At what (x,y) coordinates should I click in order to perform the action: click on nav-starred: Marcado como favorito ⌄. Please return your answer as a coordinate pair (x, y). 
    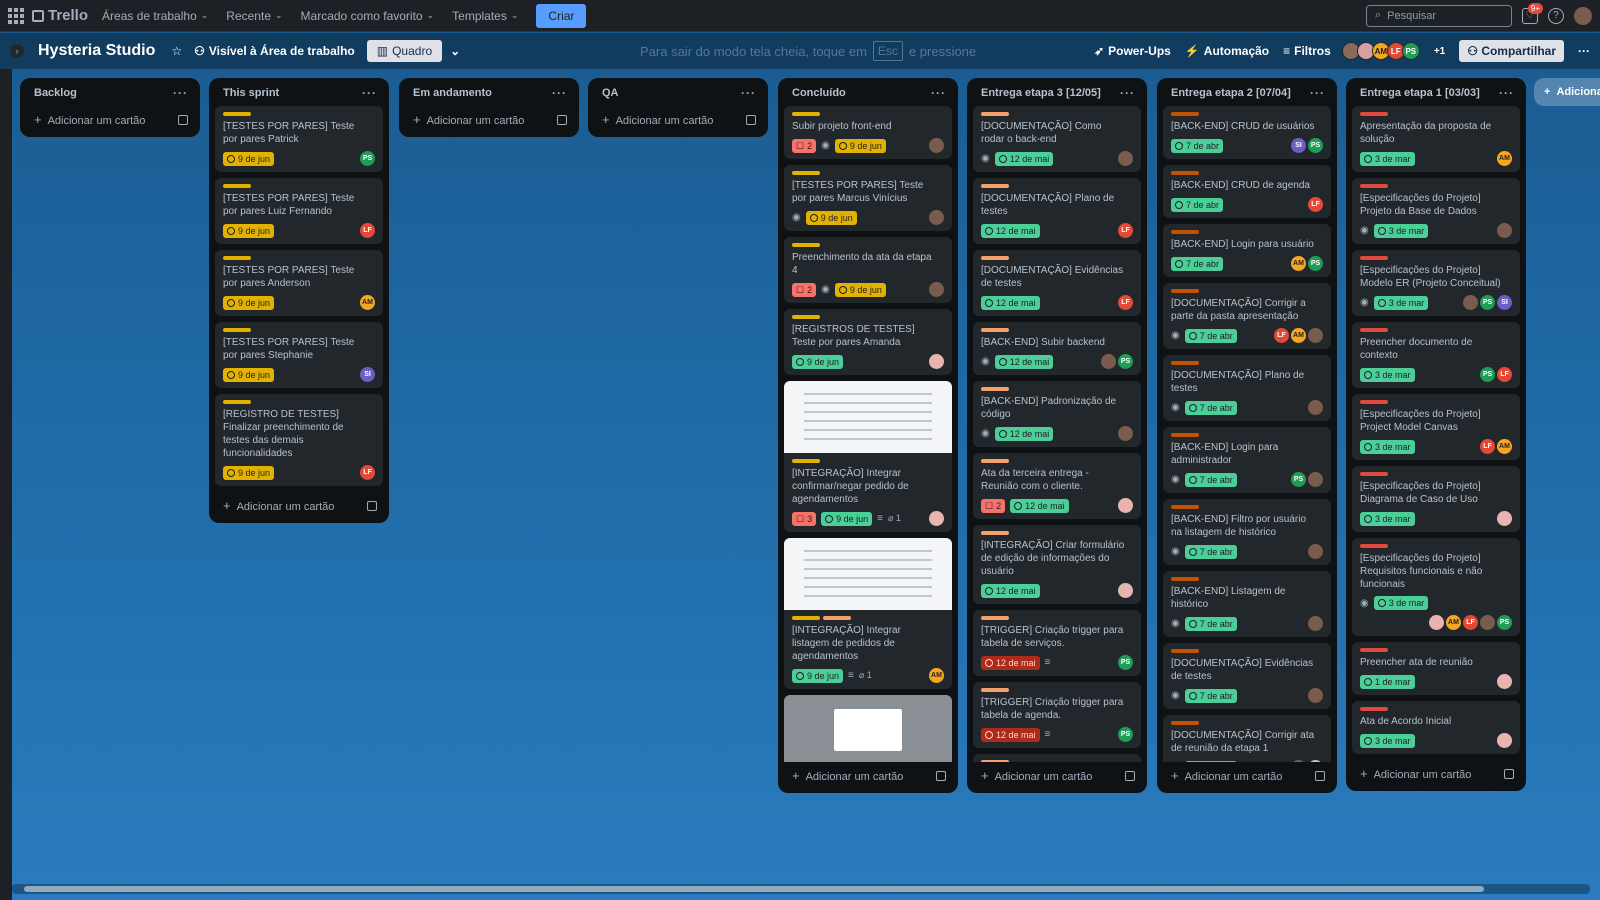
    Looking at the image, I should click on (368, 16).